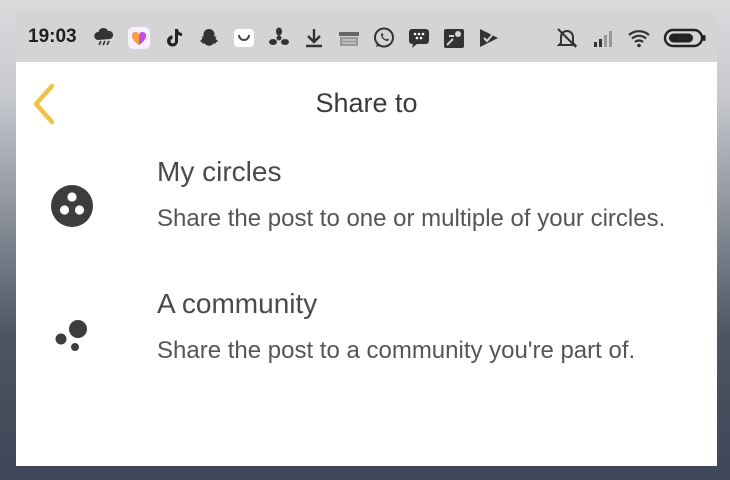  What do you see at coordinates (209, 38) in the screenshot?
I see `snapchat-icon` at bounding box center [209, 38].